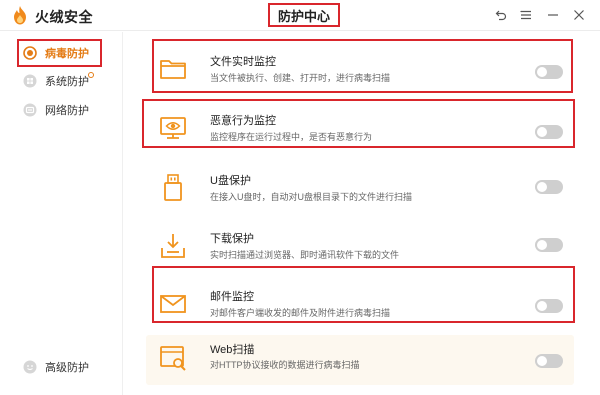 The image size is (600, 395). Describe the element at coordinates (230, 181) in the screenshot. I see `row-title: U盘保护` at that location.